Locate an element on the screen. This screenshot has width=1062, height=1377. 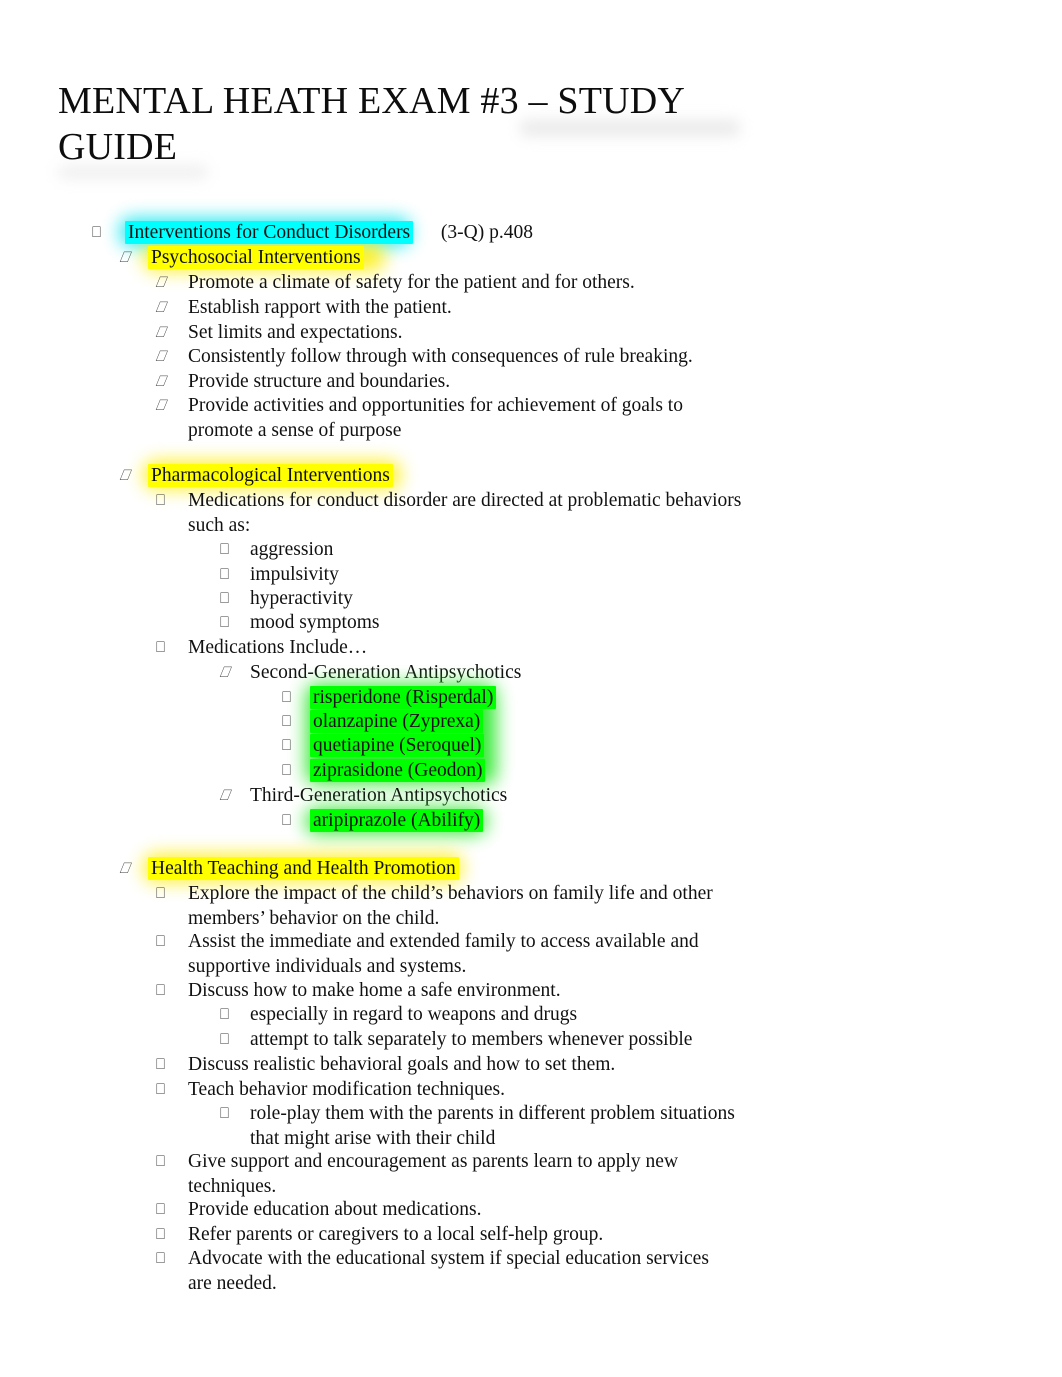
list-item: ⎕ quetiapine (Seroquel) is located at coordinates (532, 745).